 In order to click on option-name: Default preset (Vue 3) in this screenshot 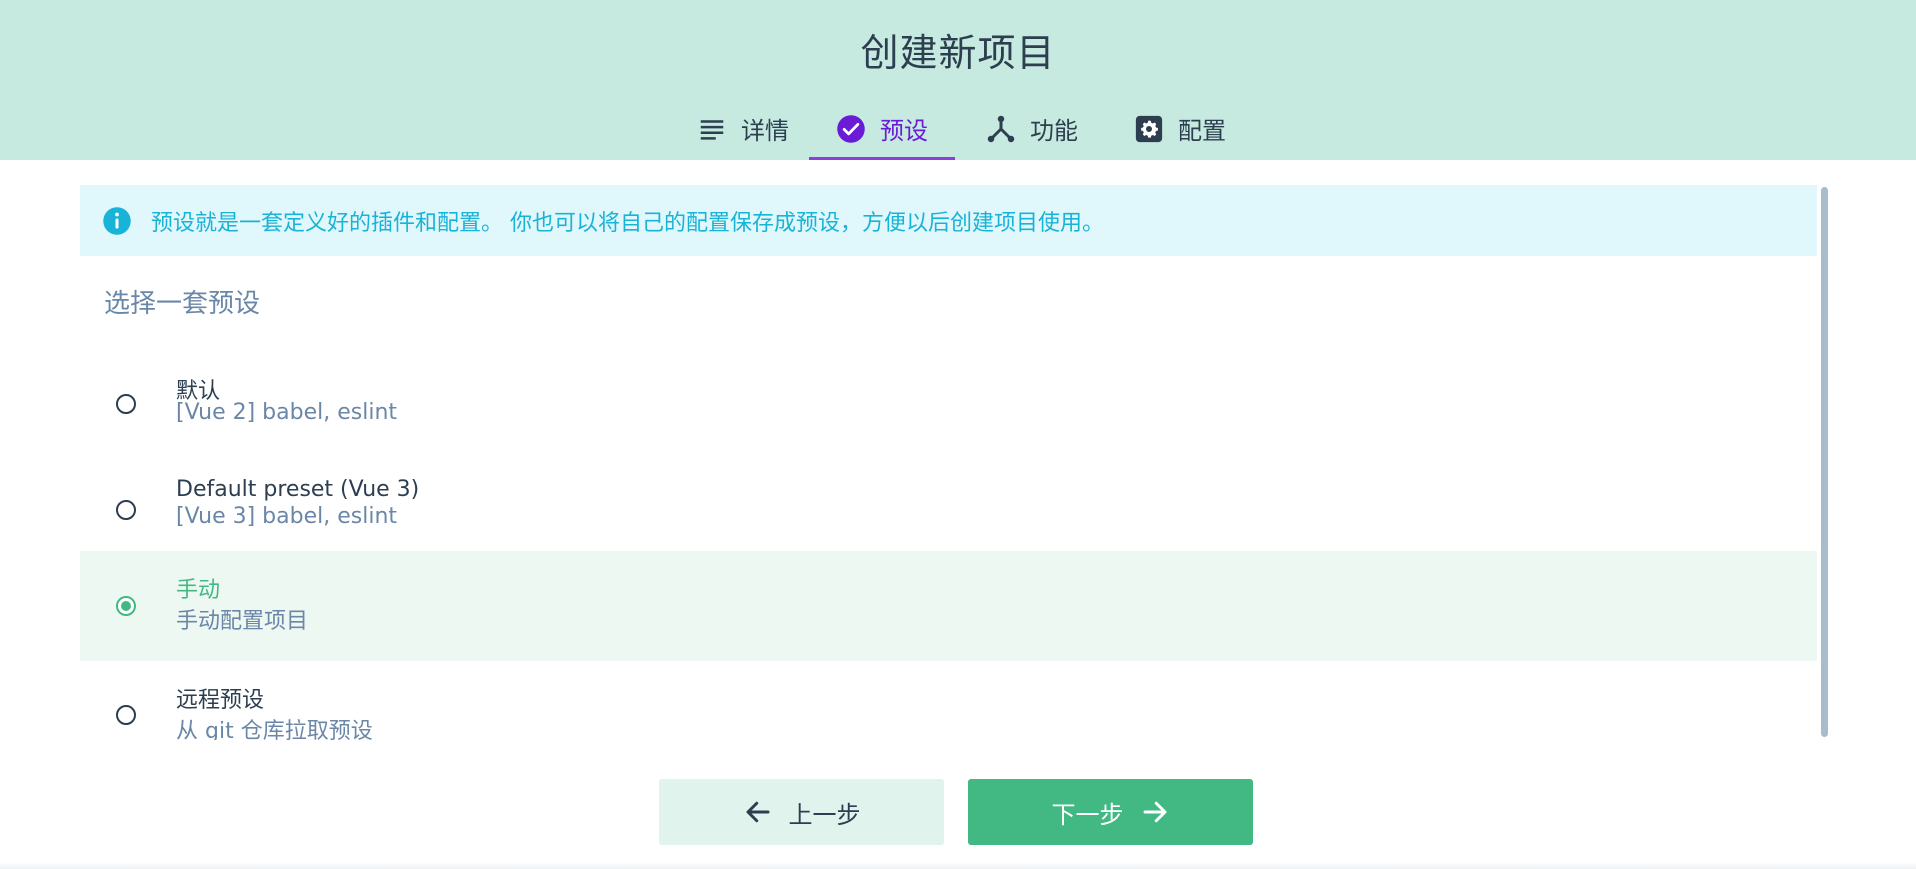, I will do `click(298, 489)`.